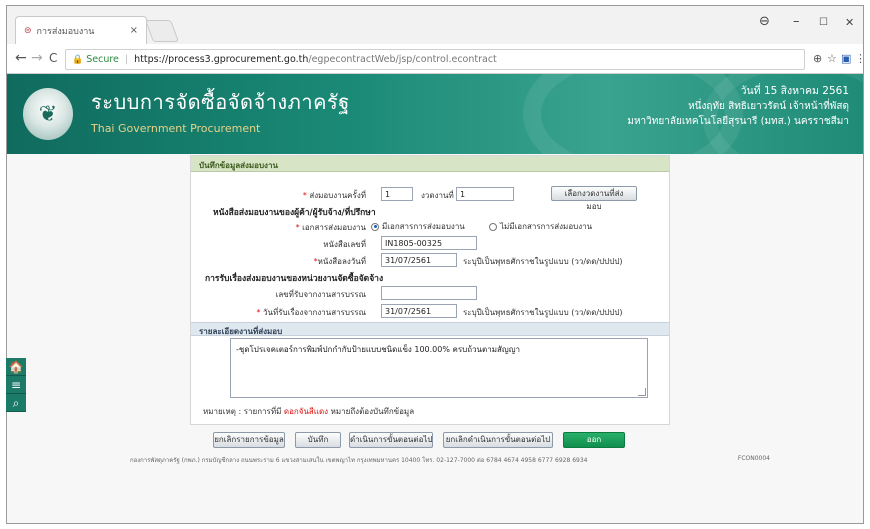 The height and width of the screenshot is (529, 870). I want to click on lock-icon: 🔒, so click(78, 59).